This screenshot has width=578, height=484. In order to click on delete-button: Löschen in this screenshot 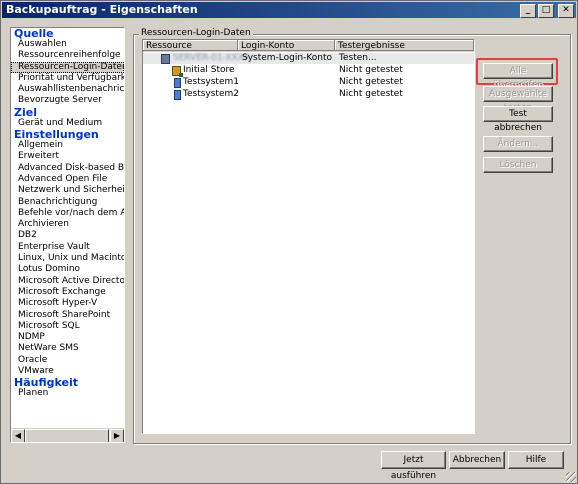, I will do `click(518, 165)`.